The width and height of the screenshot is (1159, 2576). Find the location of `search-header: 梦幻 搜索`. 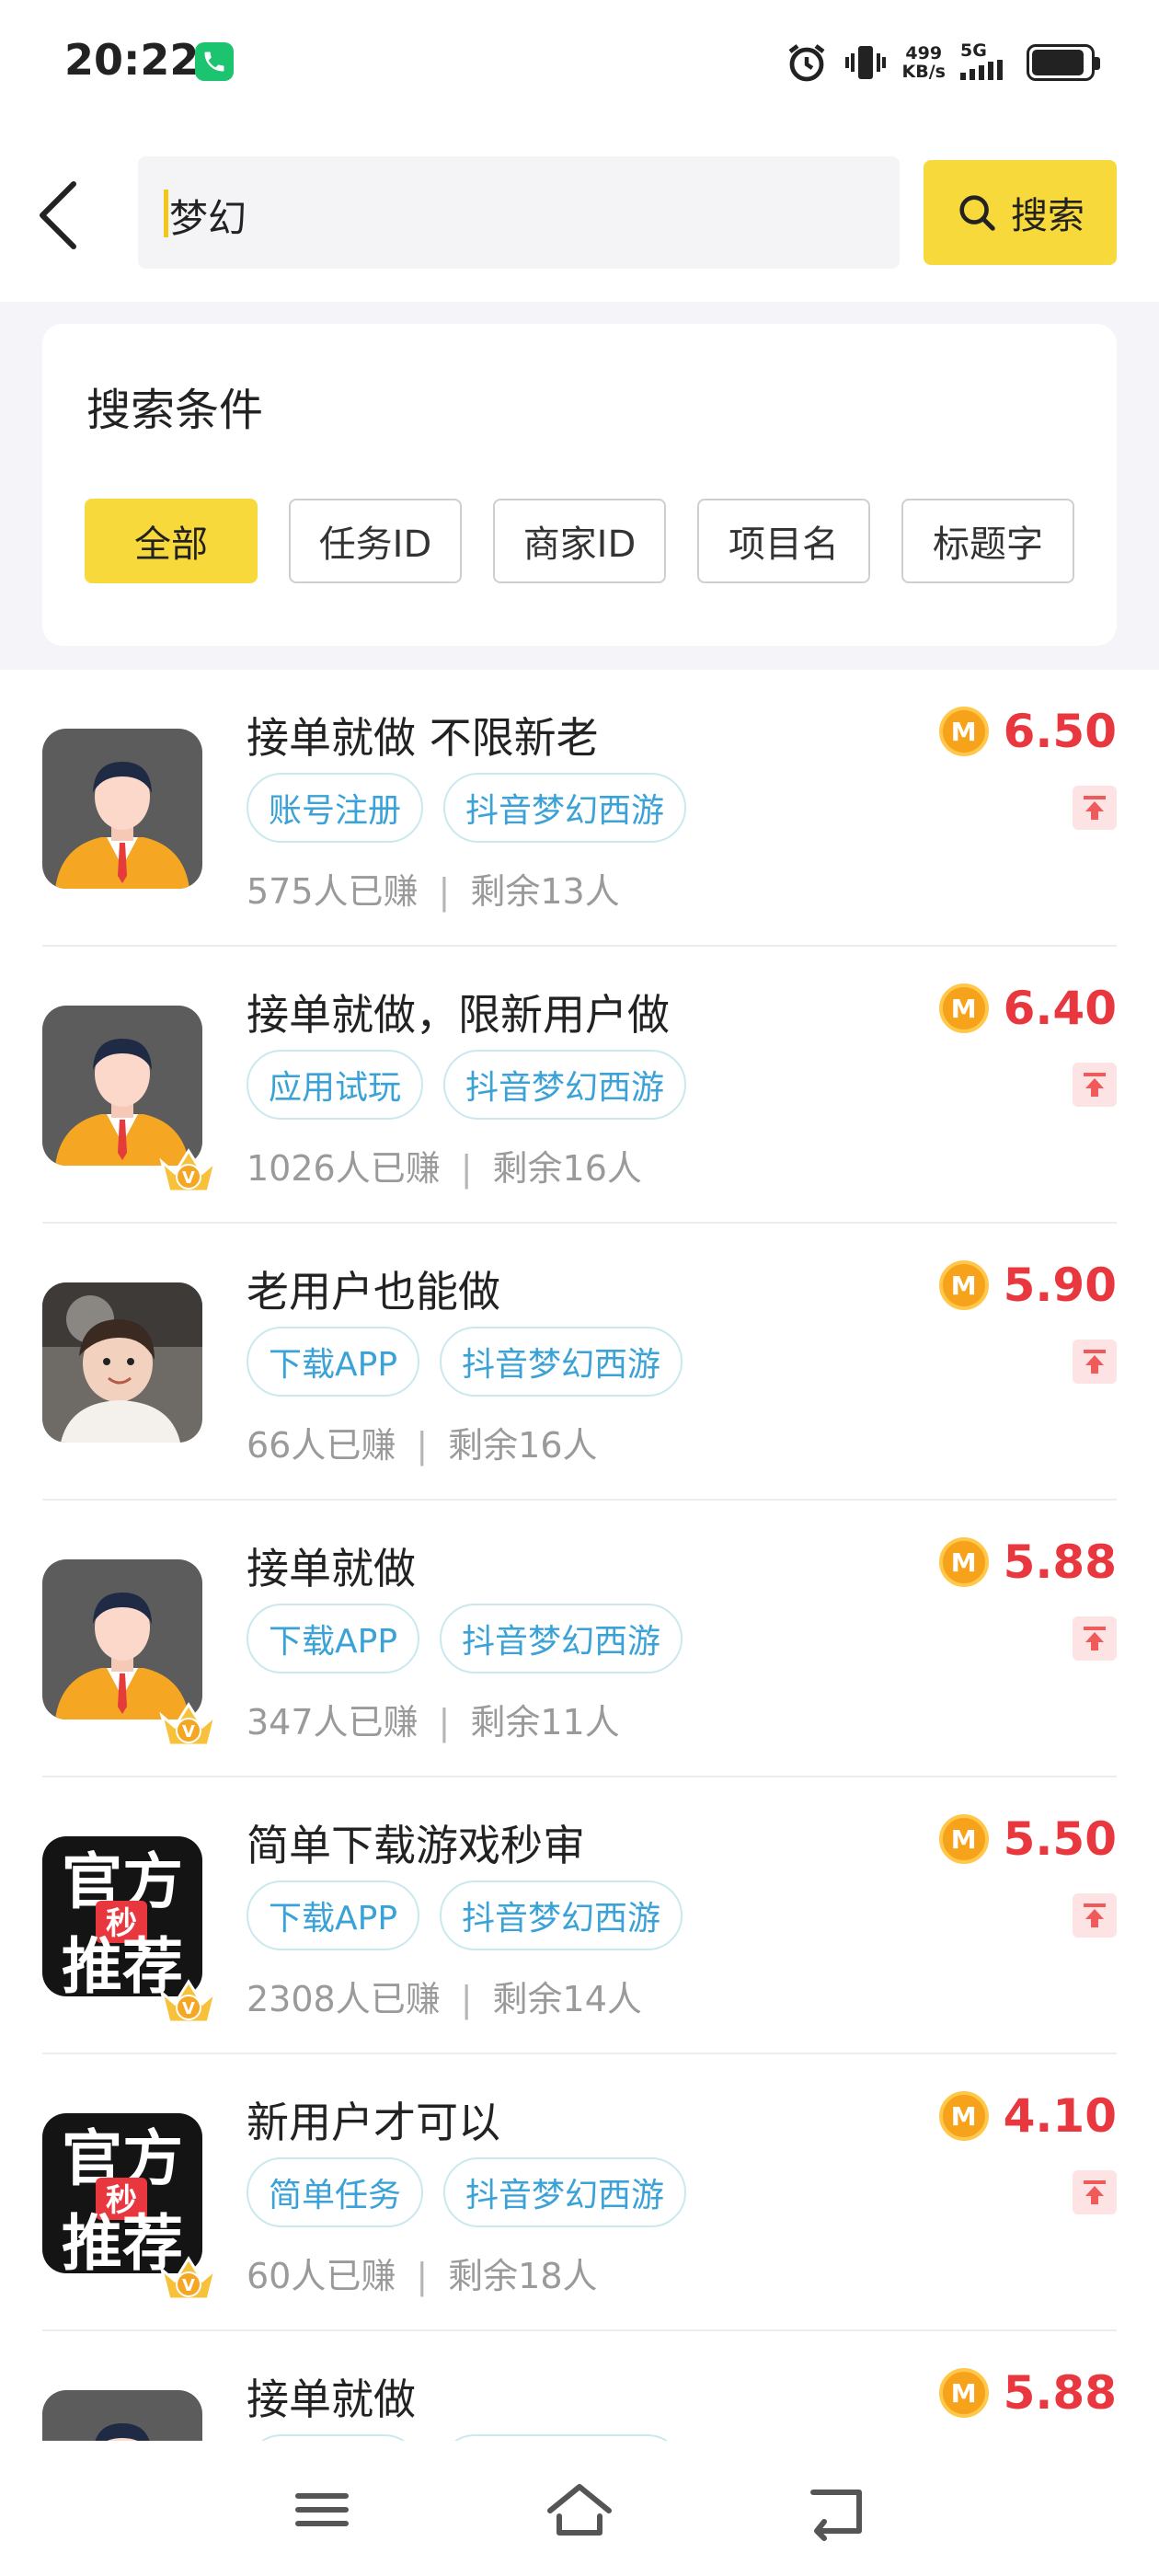

search-header: 梦幻 搜索 is located at coordinates (579, 215).